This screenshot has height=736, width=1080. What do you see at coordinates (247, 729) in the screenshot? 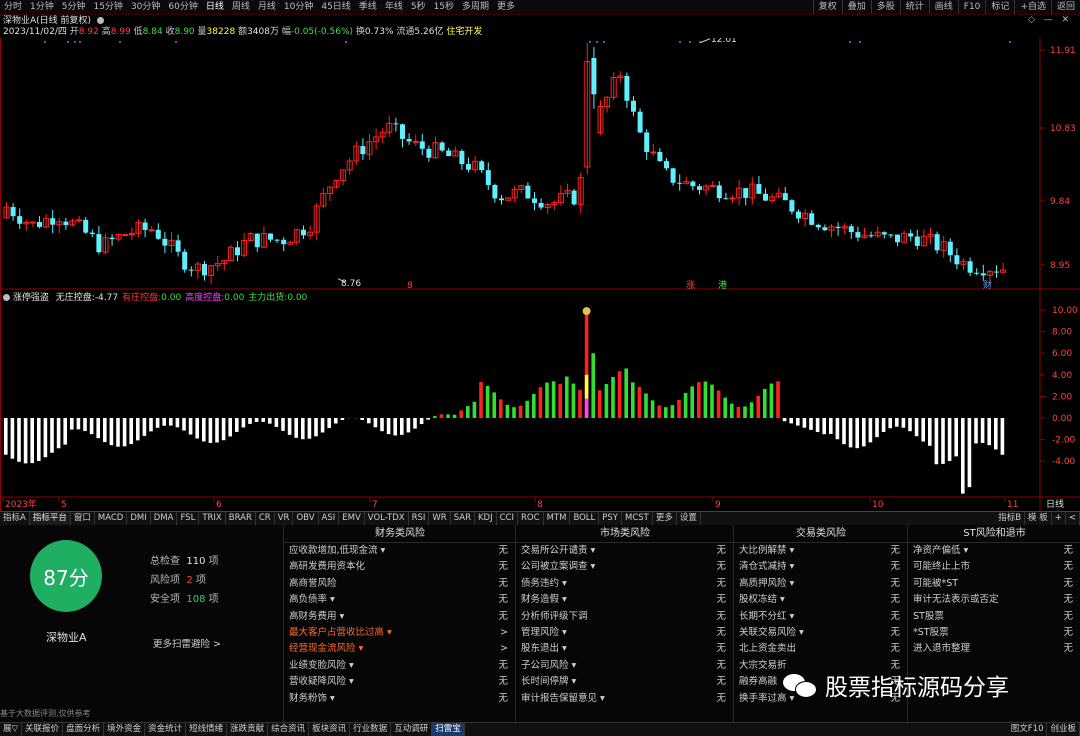
I see `status-tab-6: 涨跌贡献` at bounding box center [247, 729].